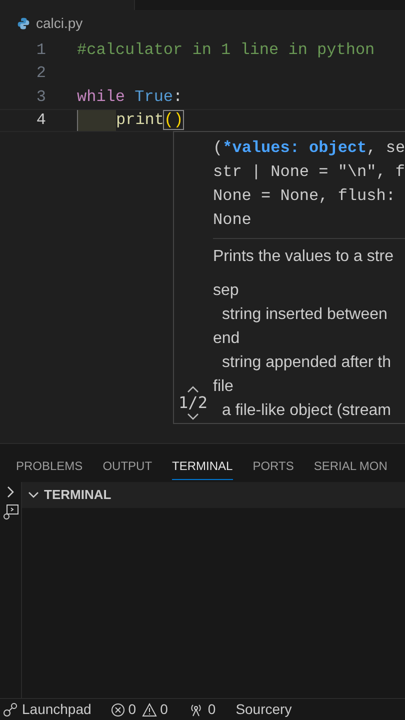  I want to click on python-file-icon, so click(23, 23).